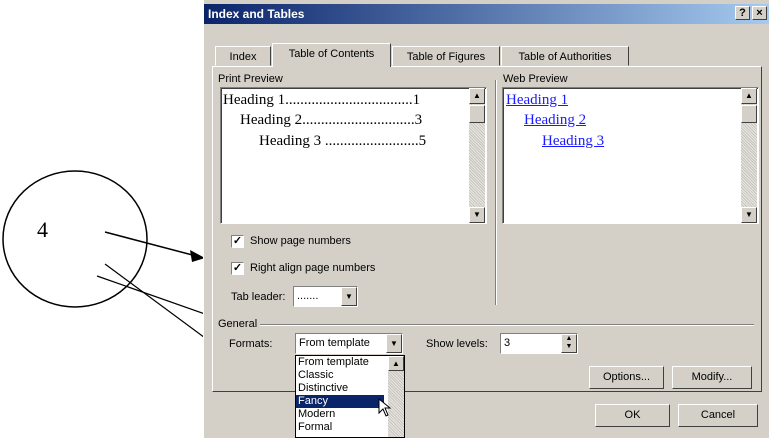 The height and width of the screenshot is (438, 769). I want to click on web-preview-box: Heading 1 Heading 2 Heading 3 ▲ ▼, so click(630, 155).